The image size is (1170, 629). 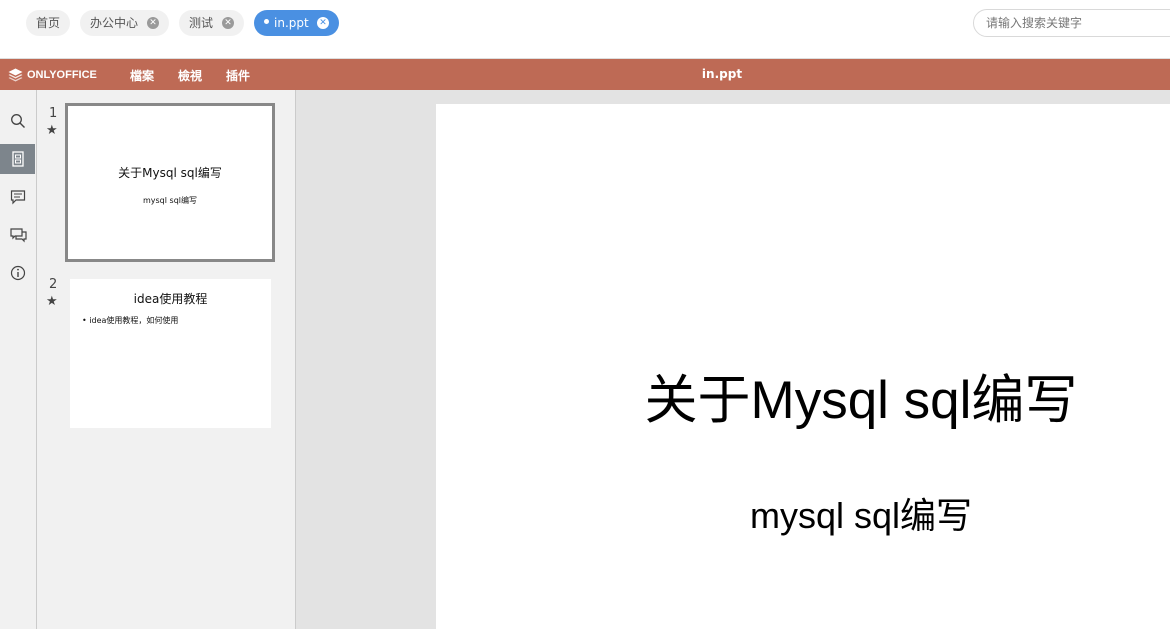 What do you see at coordinates (170, 173) in the screenshot?
I see `thumbnail-title: 关于Mysql sql编写` at bounding box center [170, 173].